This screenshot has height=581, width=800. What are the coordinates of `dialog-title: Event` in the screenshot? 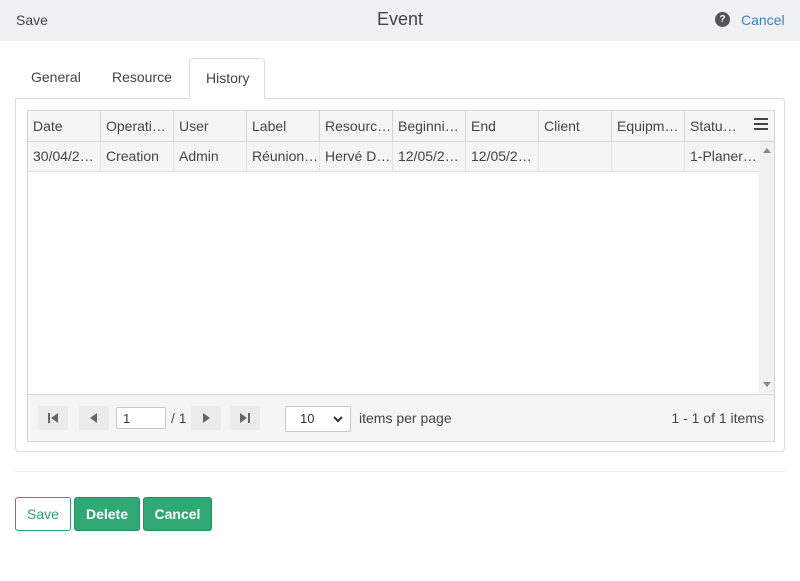 It's located at (400, 19).